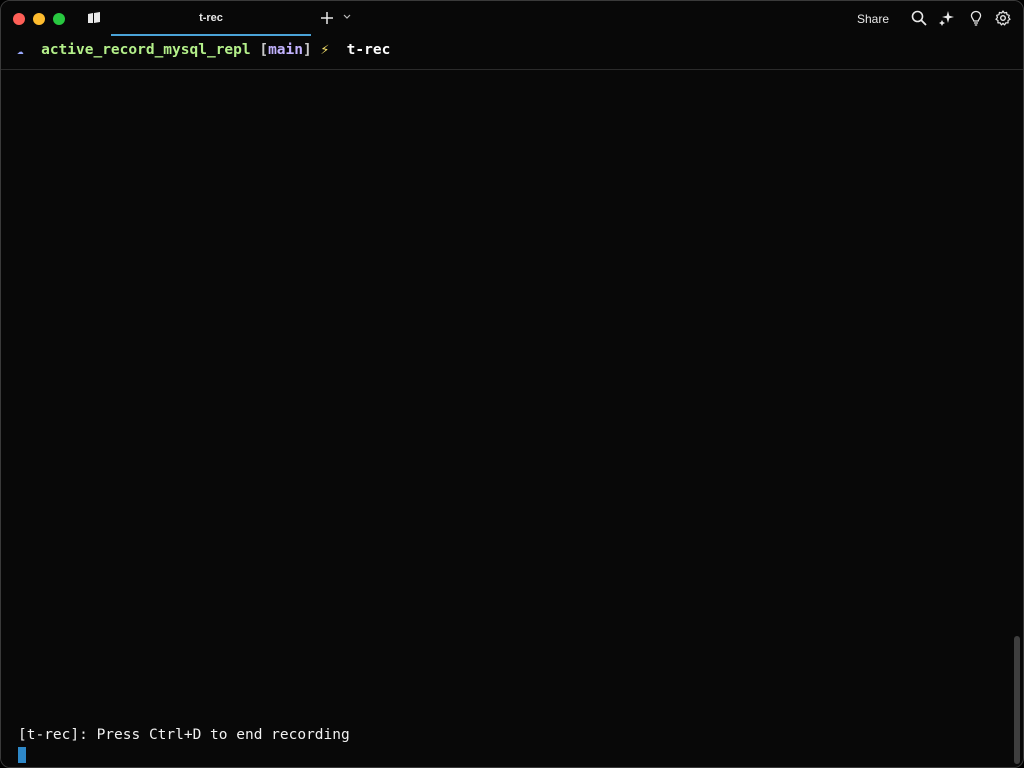 The width and height of the screenshot is (1024, 768). Describe the element at coordinates (327, 18) in the screenshot. I see `plus-icon` at that location.